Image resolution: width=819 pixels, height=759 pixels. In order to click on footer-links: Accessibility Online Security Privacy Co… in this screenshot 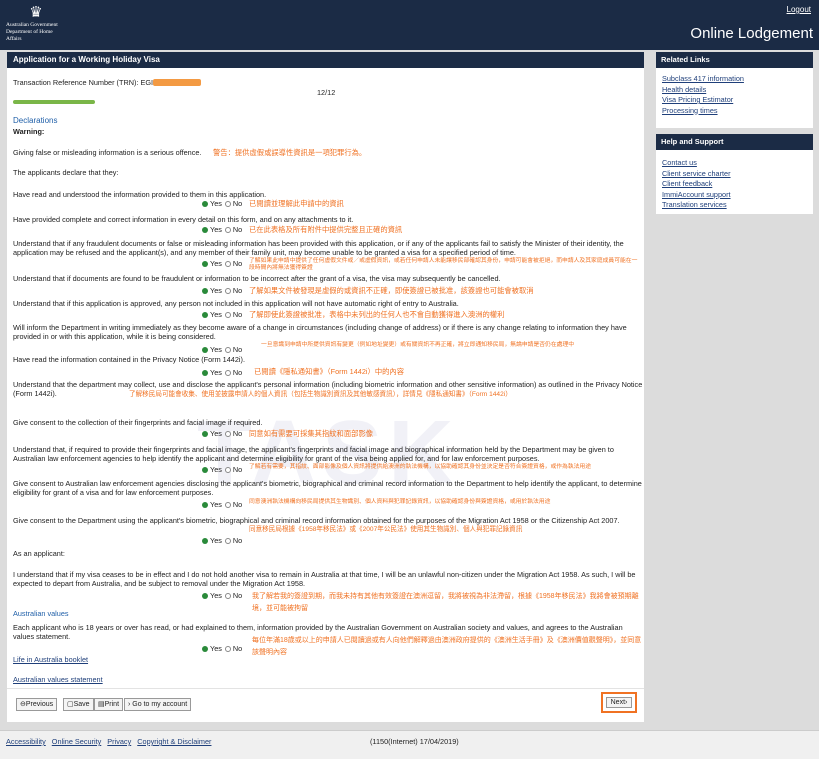, I will do `click(110, 741)`.